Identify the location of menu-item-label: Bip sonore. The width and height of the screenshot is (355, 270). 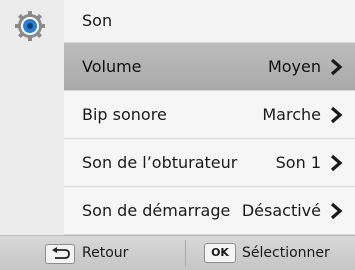
(124, 114).